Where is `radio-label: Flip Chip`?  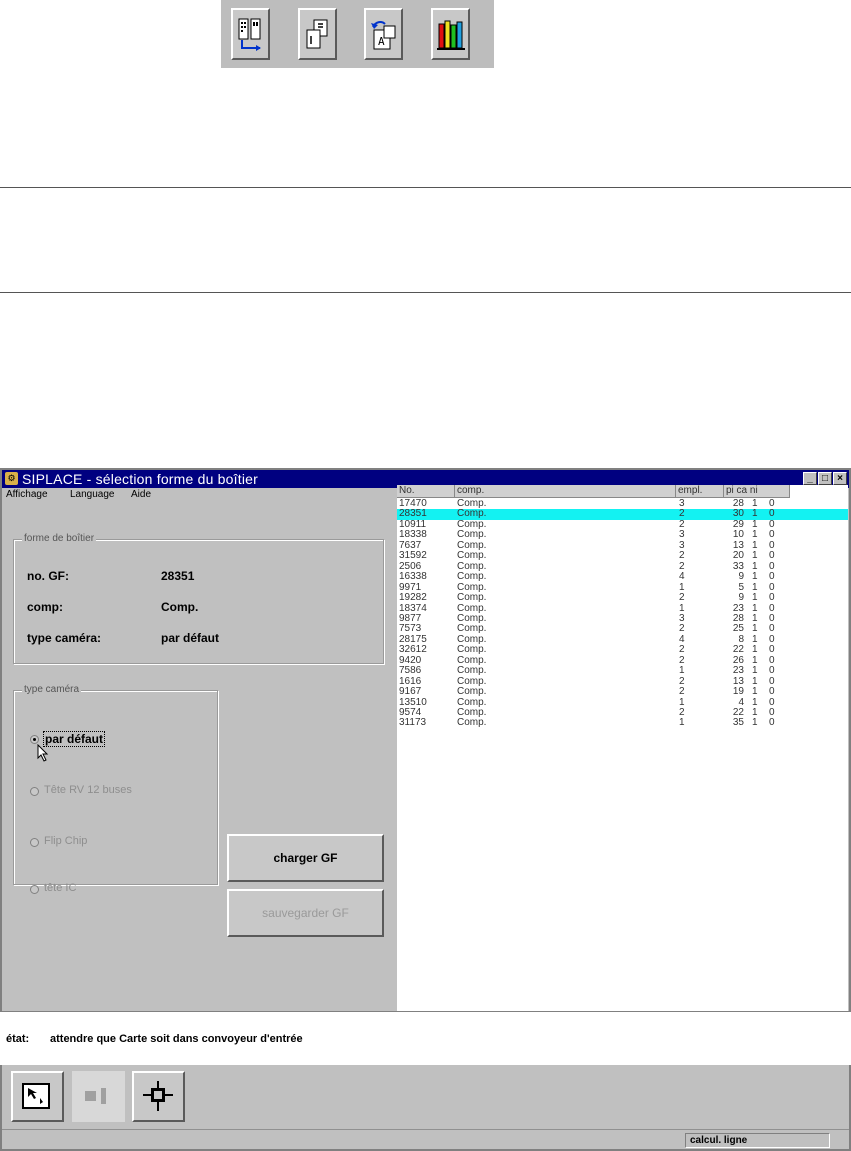 radio-label: Flip Chip is located at coordinates (66, 841).